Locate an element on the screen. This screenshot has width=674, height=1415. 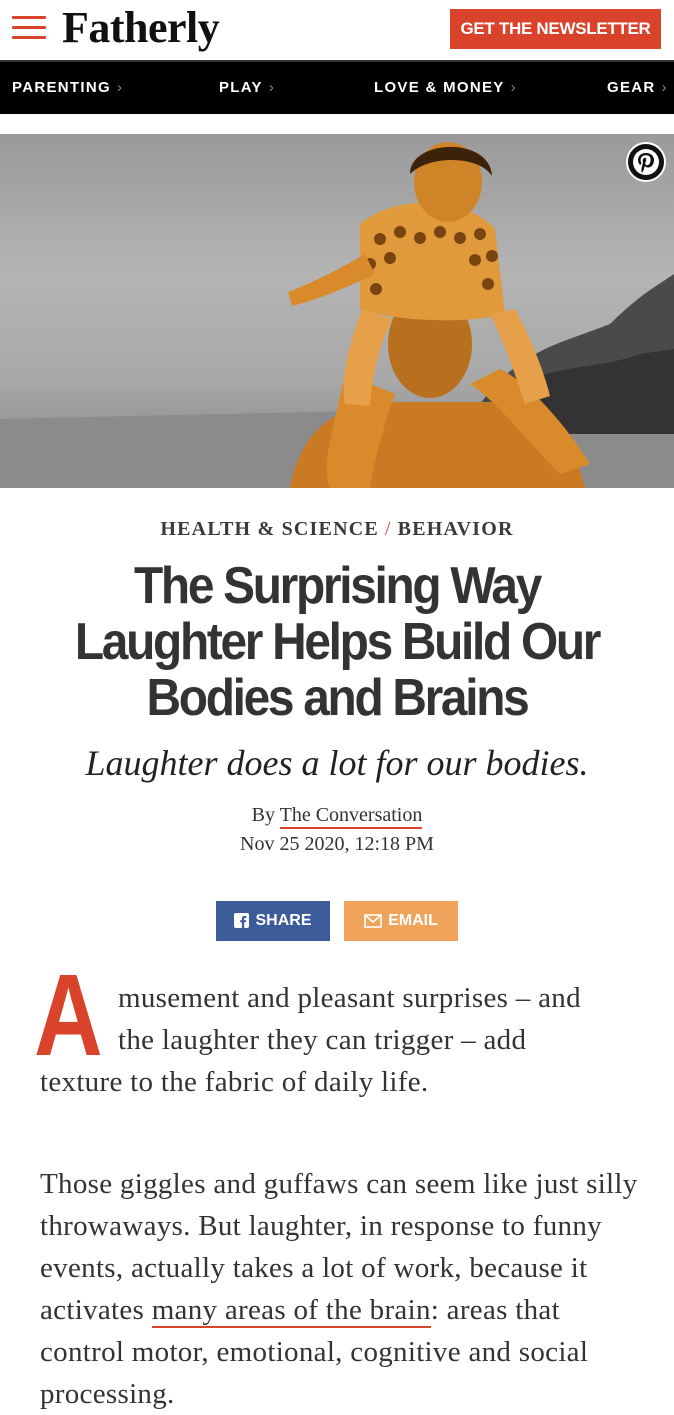
site-logo: Fatherly is located at coordinates (141, 27).